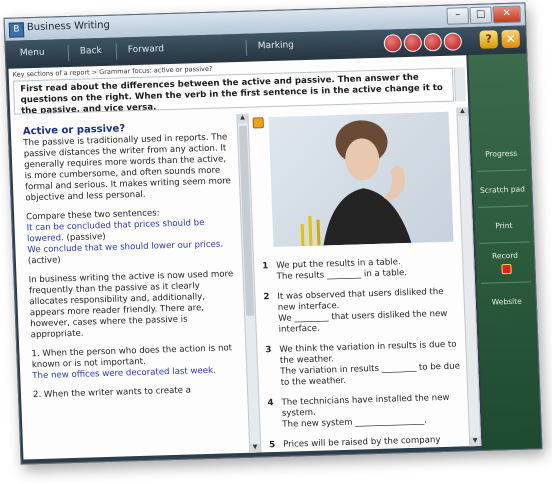 Image resolution: width=552 pixels, height=484 pixels. What do you see at coordinates (460, 84) in the screenshot?
I see `instruction-scrollbar` at bounding box center [460, 84].